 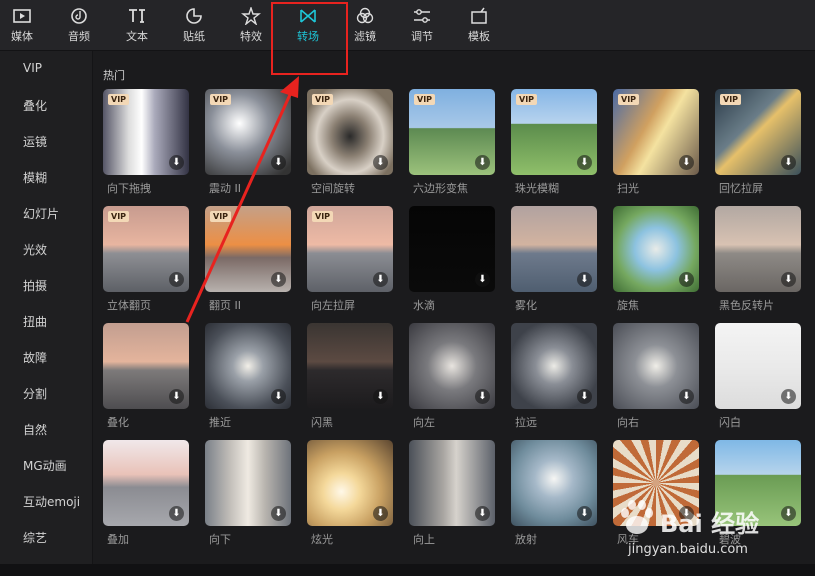 What do you see at coordinates (35, 177) in the screenshot?
I see `sidebar-item-blur: 模糊` at bounding box center [35, 177].